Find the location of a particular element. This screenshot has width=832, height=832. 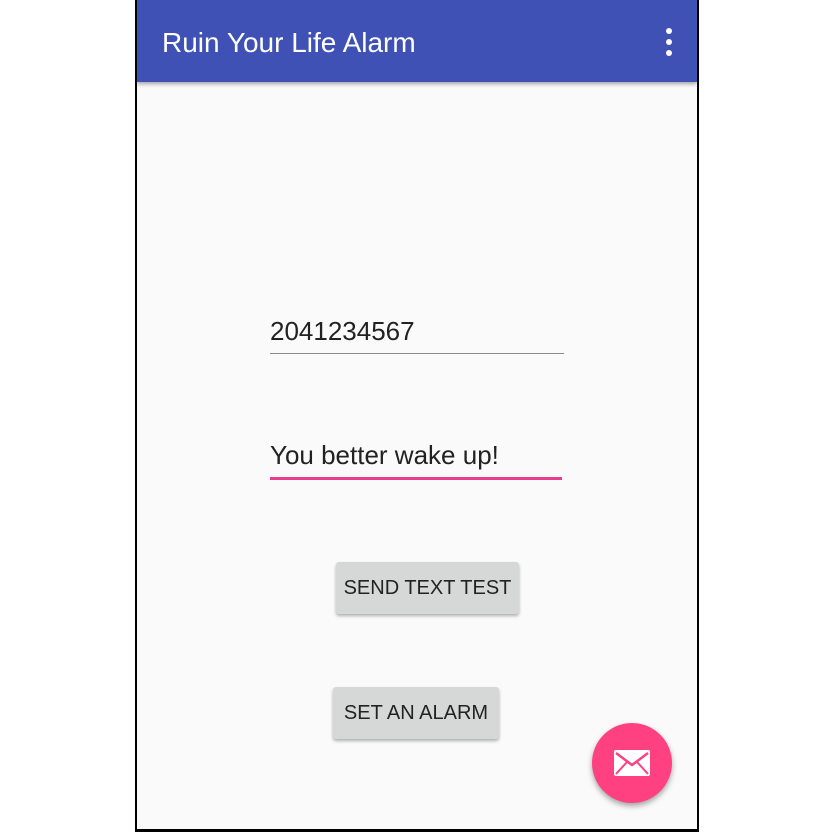

set-alarm-button: SET AN ALARM is located at coordinates (416, 713).